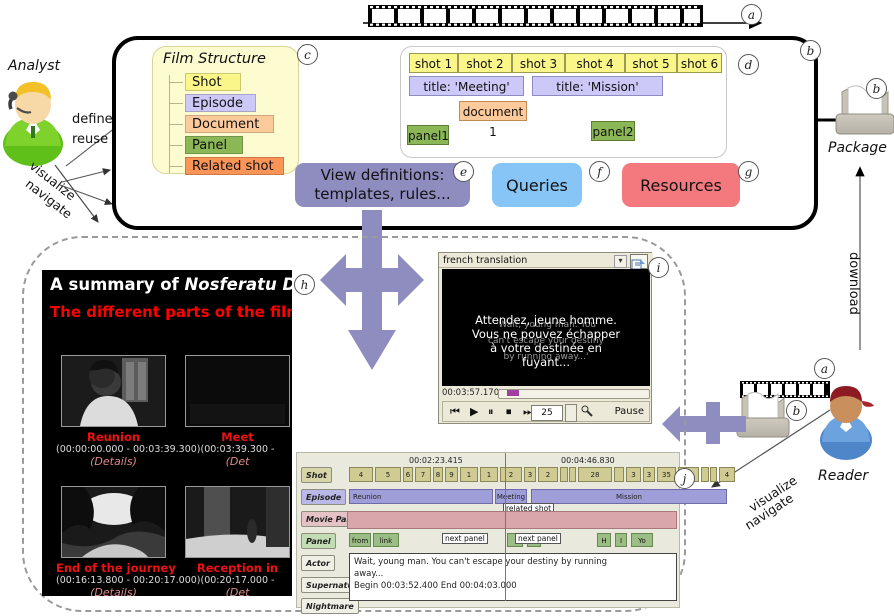 This screenshot has height=616, width=894. What do you see at coordinates (474, 411) in the screenshot?
I see `play-icon: ▶` at bounding box center [474, 411].